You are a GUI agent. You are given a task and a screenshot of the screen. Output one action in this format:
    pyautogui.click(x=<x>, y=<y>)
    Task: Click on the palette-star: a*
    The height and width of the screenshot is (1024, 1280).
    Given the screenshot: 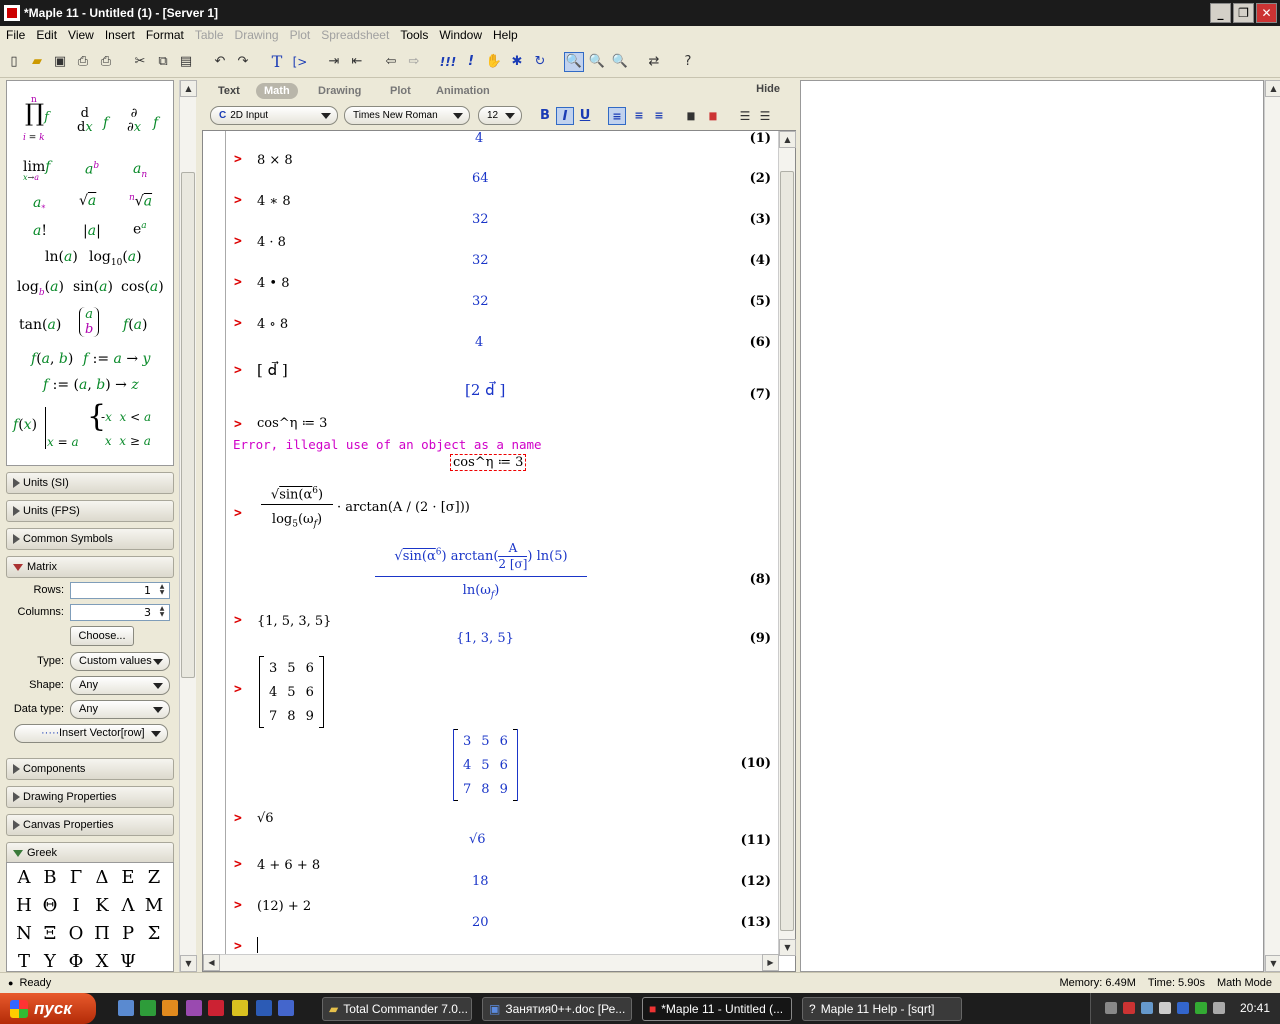 What is the action you would take?
    pyautogui.click(x=39, y=204)
    